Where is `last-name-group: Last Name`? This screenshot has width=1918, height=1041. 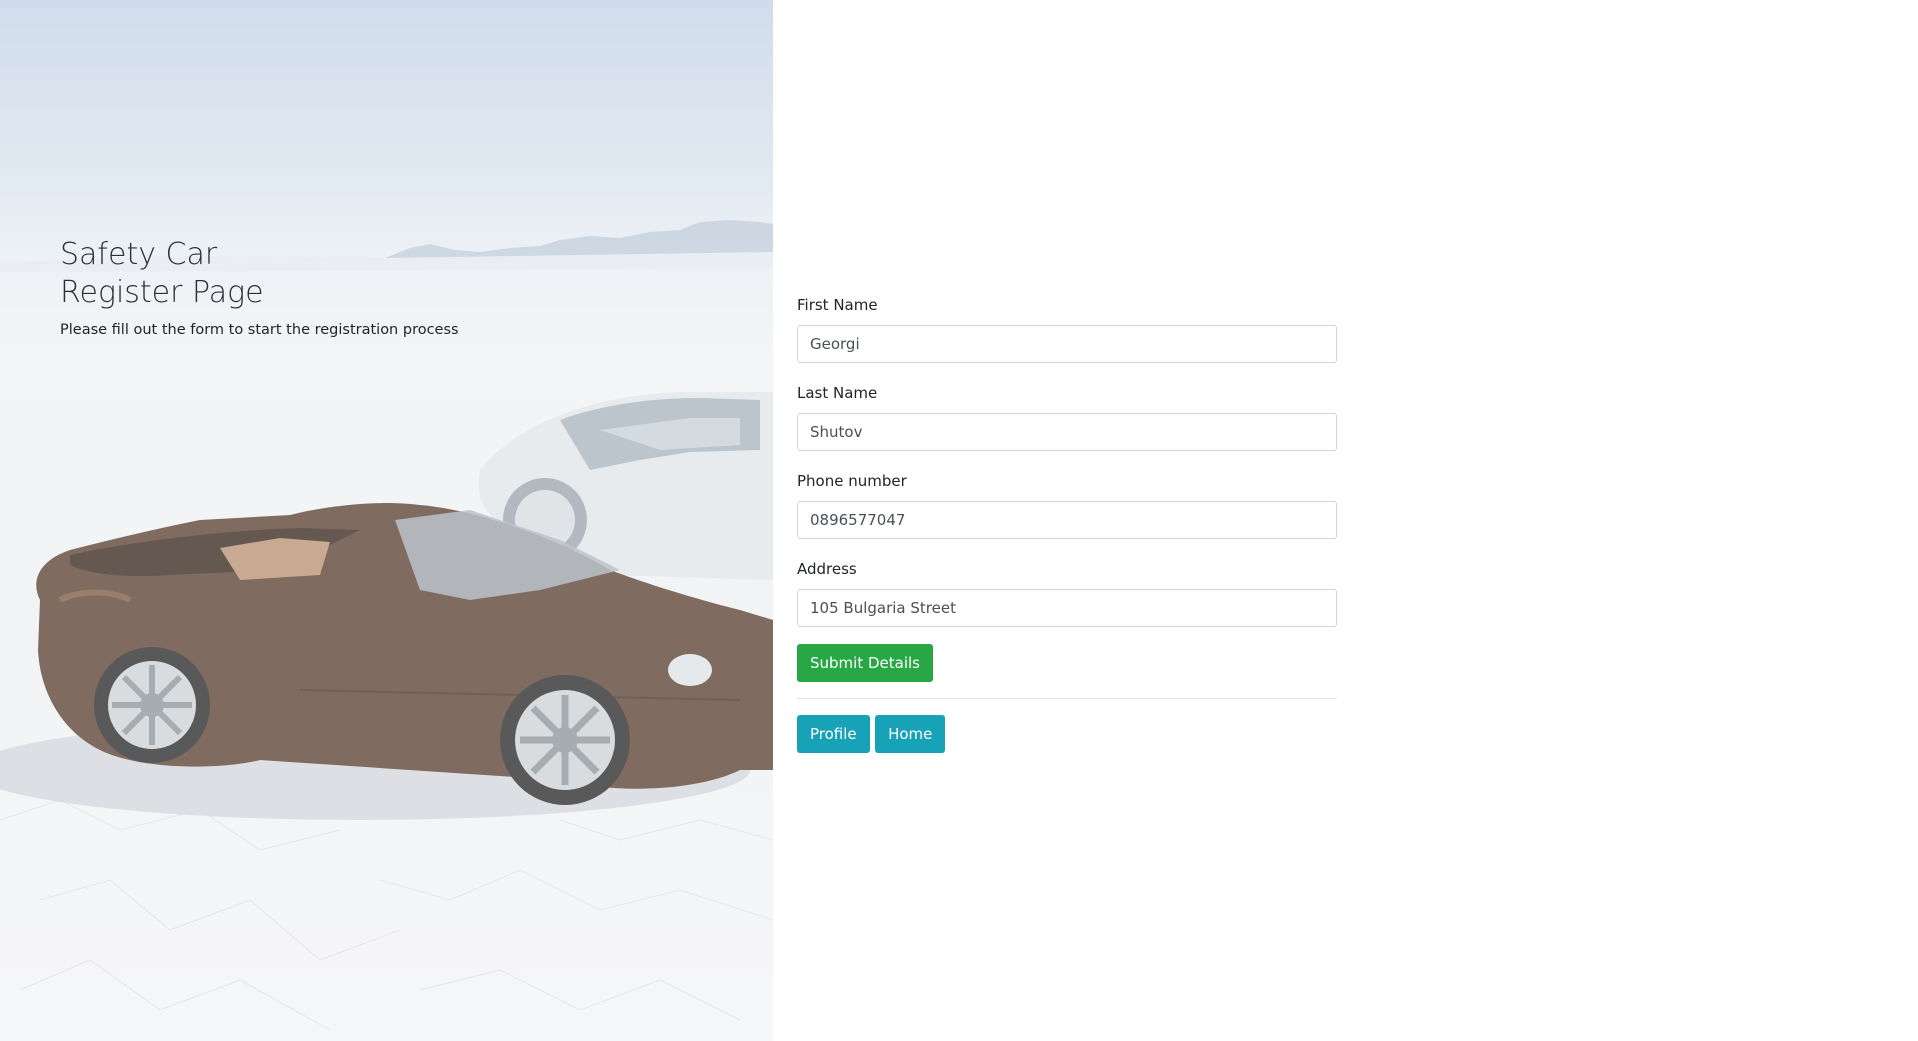 last-name-group: Last Name is located at coordinates (1067, 417).